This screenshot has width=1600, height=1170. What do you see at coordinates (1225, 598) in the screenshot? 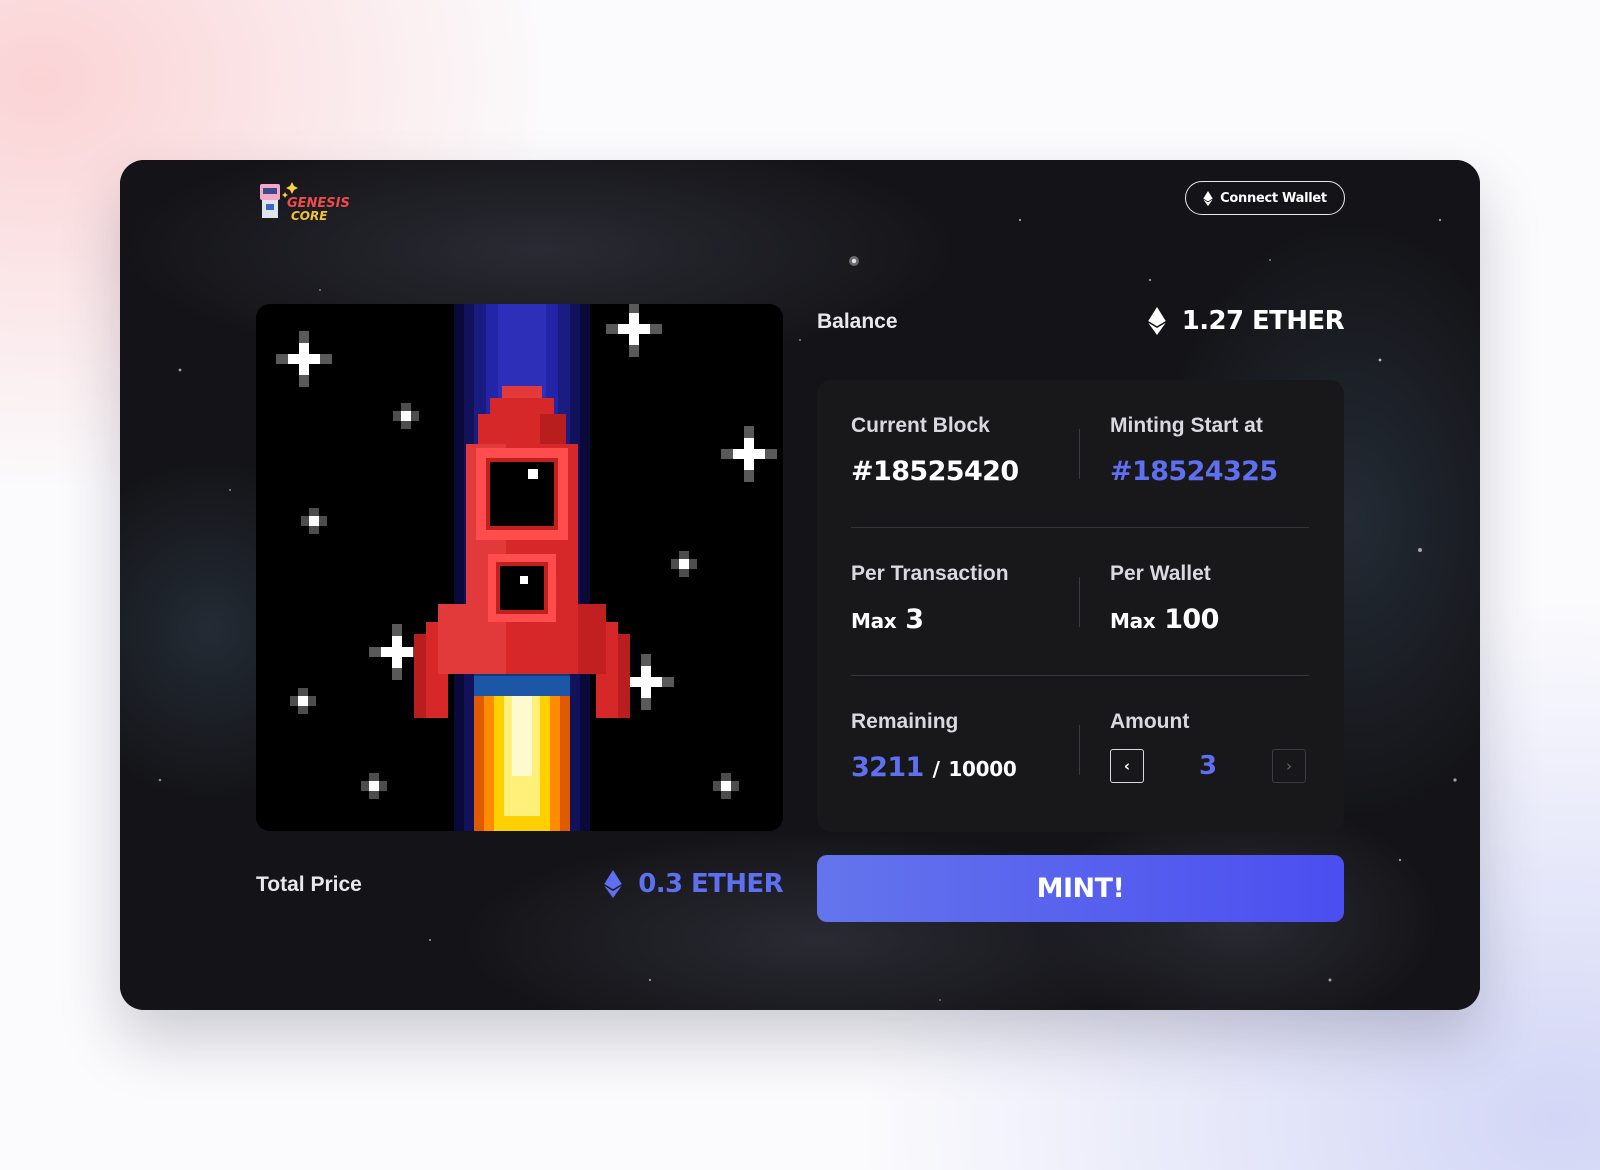
I see `per-wallet-cell: Per Wallet Max 100` at bounding box center [1225, 598].